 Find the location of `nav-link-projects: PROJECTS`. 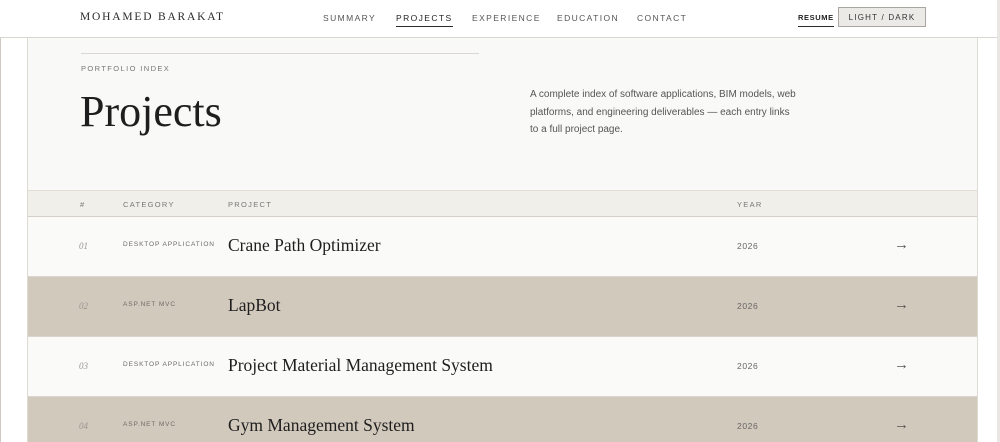

nav-link-projects: PROJECTS is located at coordinates (424, 20).